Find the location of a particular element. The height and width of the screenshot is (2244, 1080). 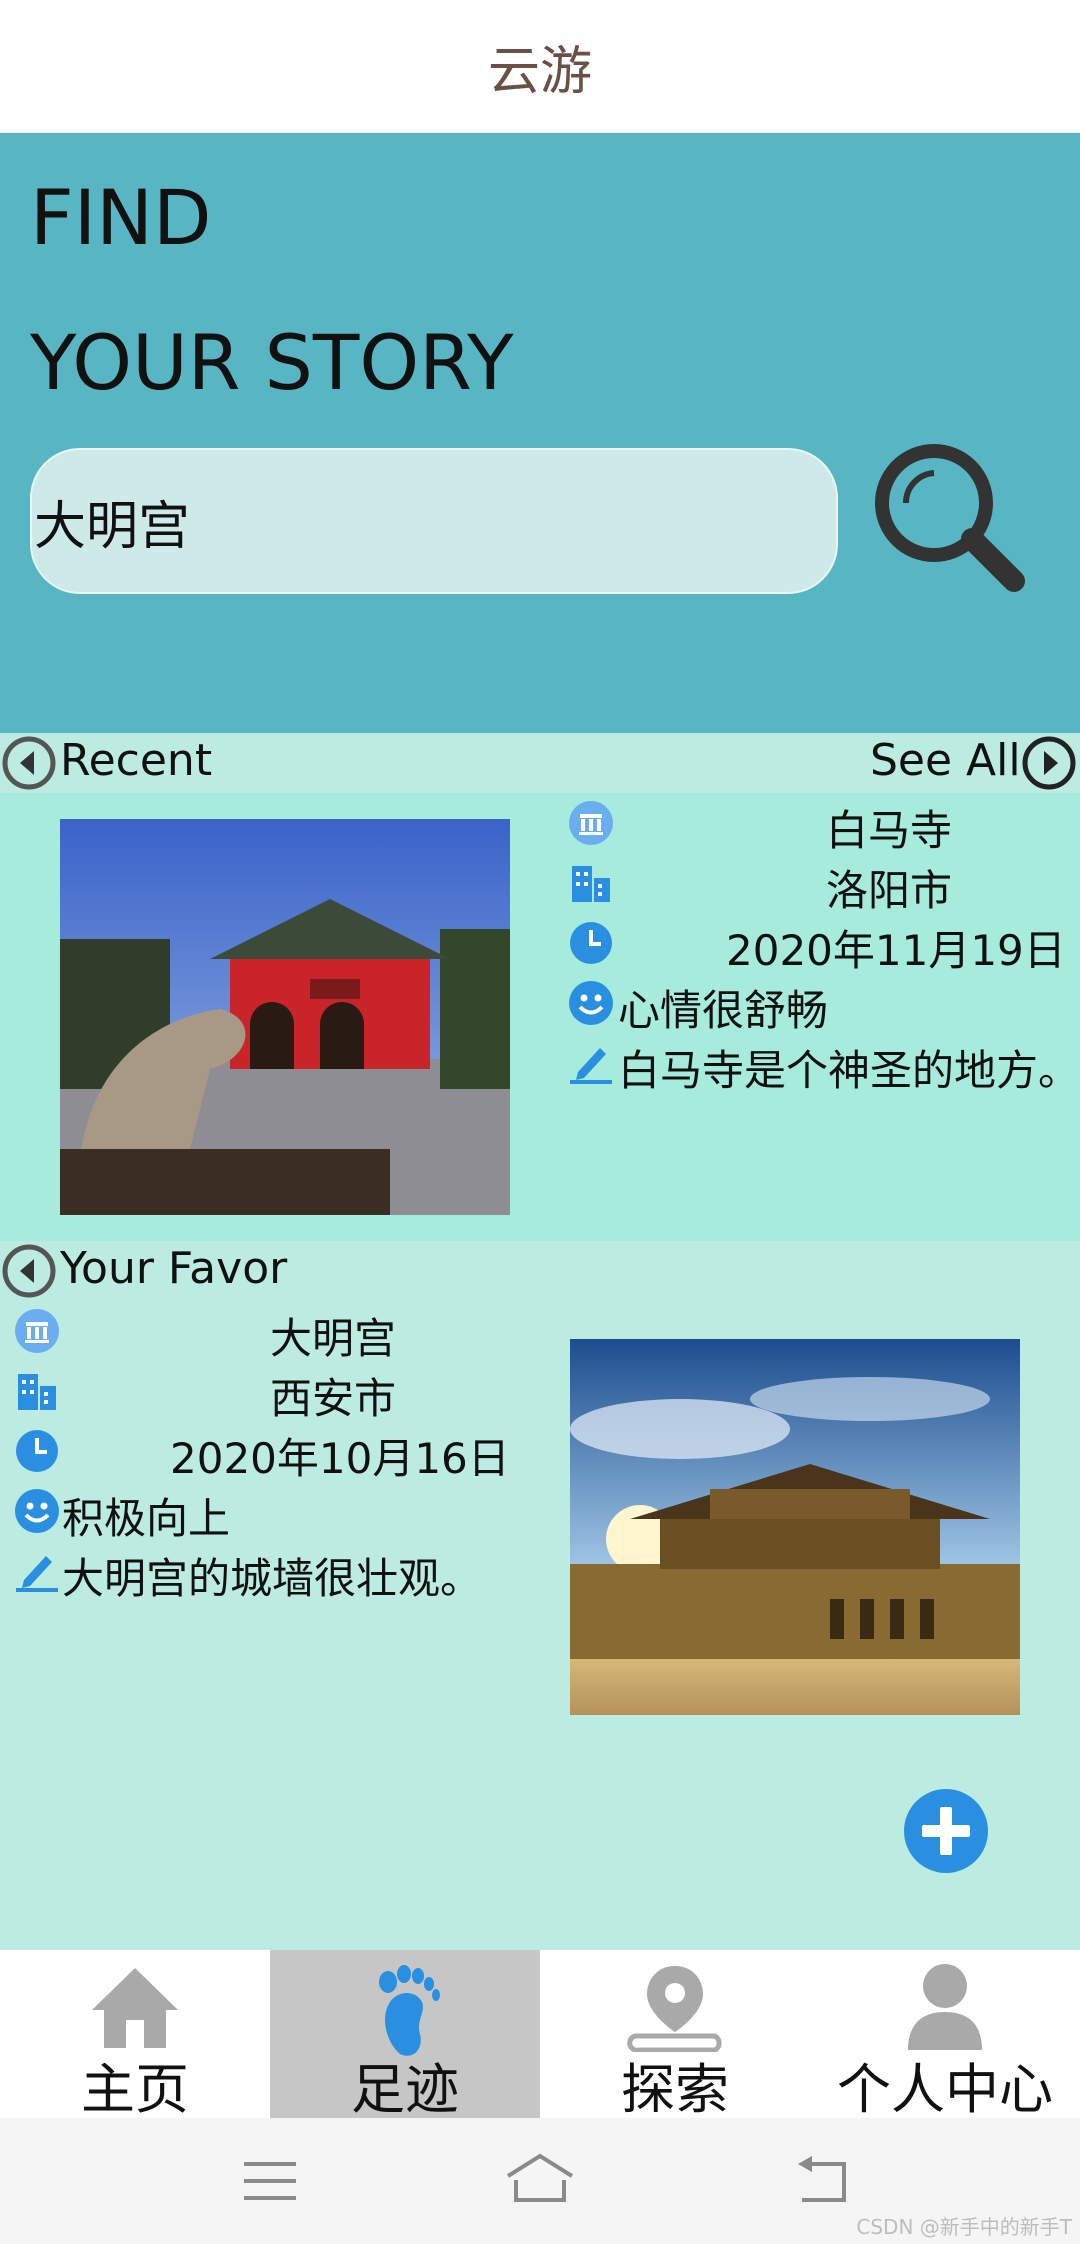

tab-explore: 探索 is located at coordinates (675, 2035).